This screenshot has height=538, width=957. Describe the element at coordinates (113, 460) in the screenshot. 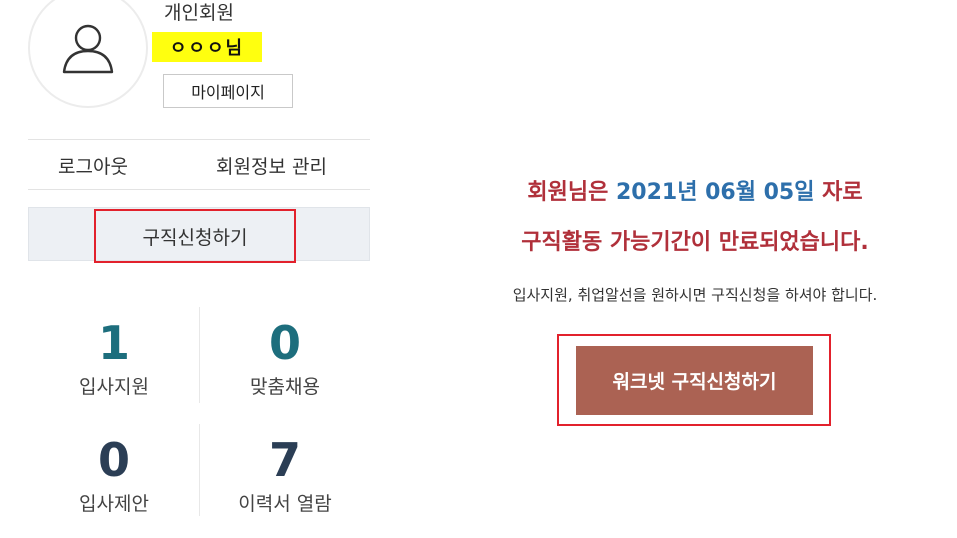

I see `stat-job-offers-value: 0` at that location.